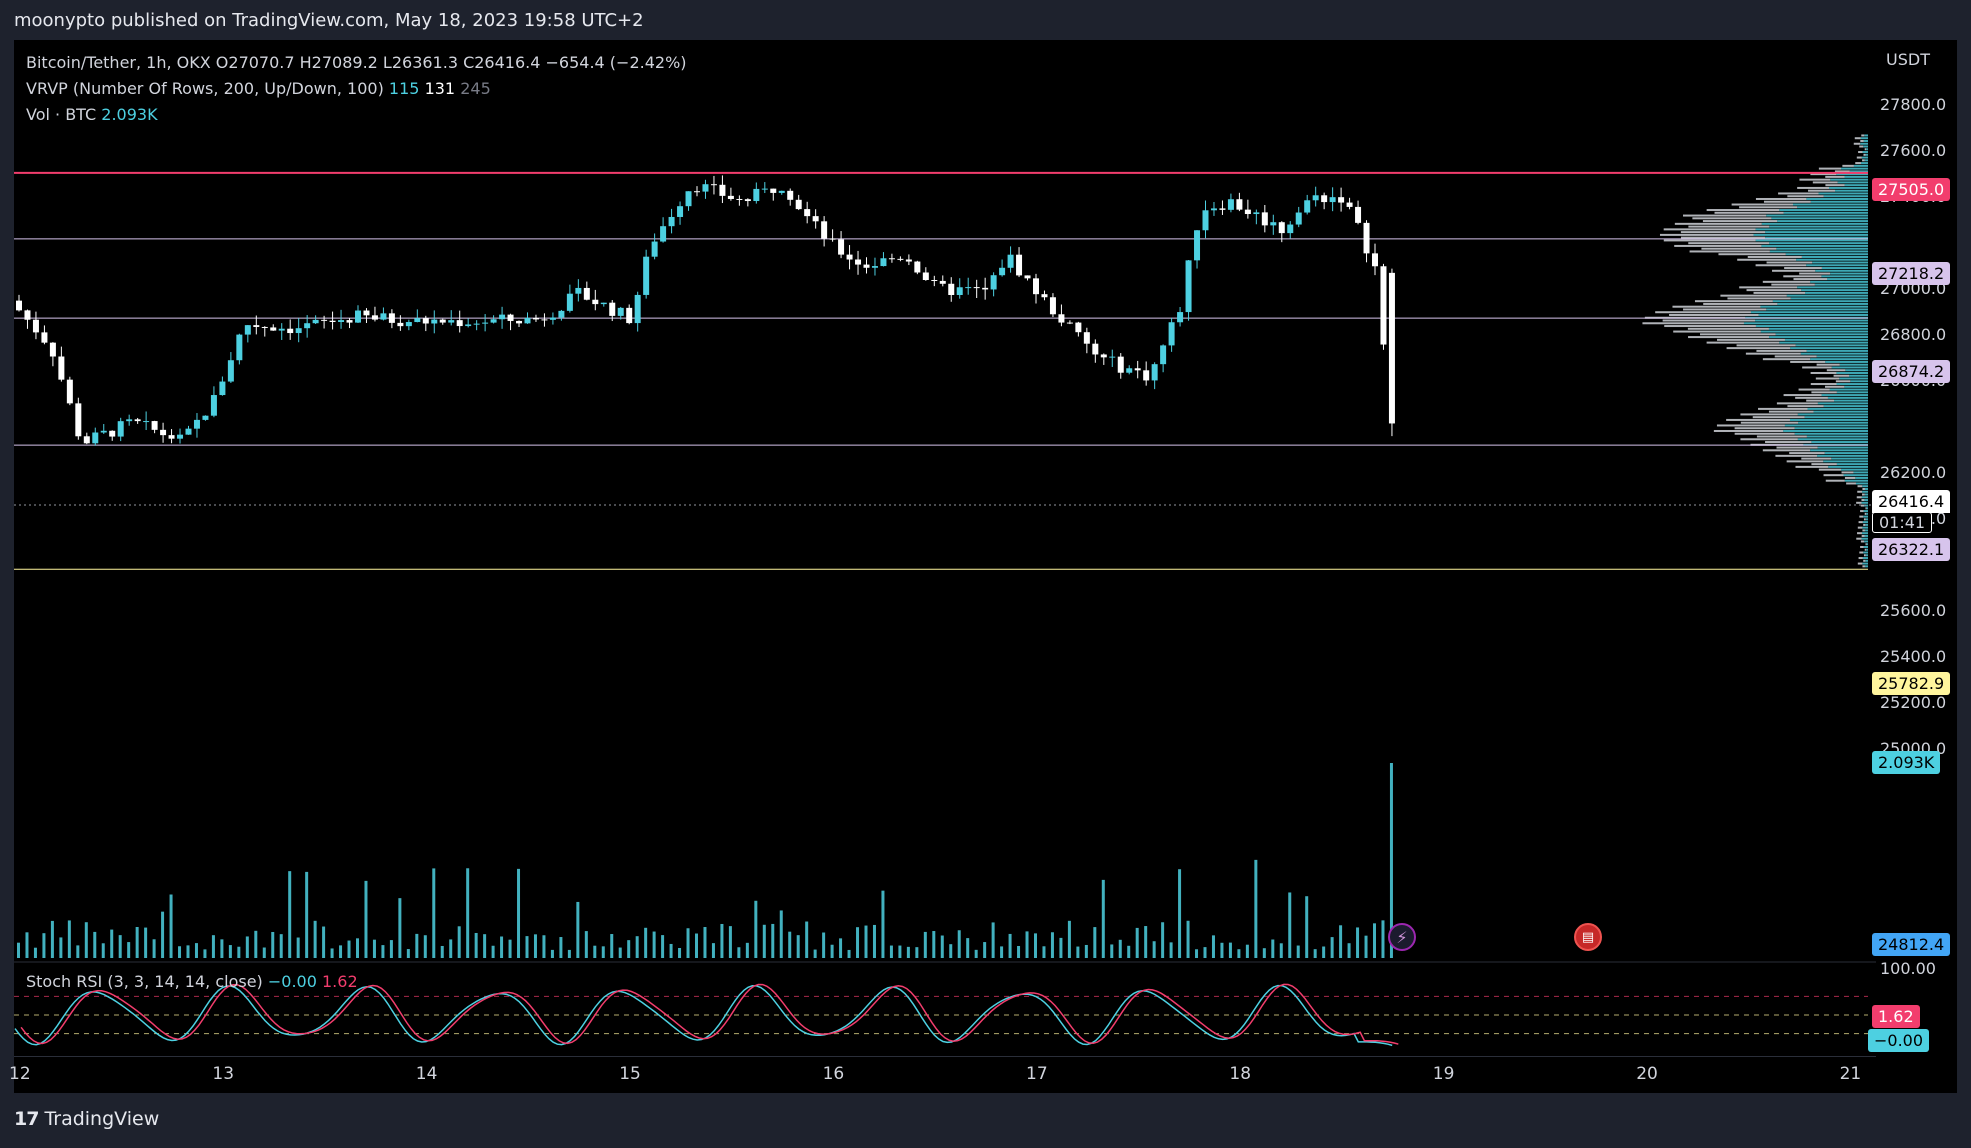 This screenshot has width=1971, height=1148. What do you see at coordinates (1896, 1016) in the screenshot?
I see `stoch-d-tag: 1.62` at bounding box center [1896, 1016].